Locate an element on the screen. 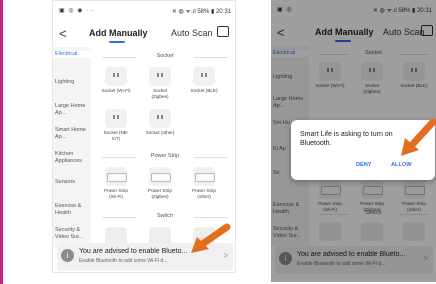  header: < Add Manually Auto Scan is located at coordinates (144, 33).